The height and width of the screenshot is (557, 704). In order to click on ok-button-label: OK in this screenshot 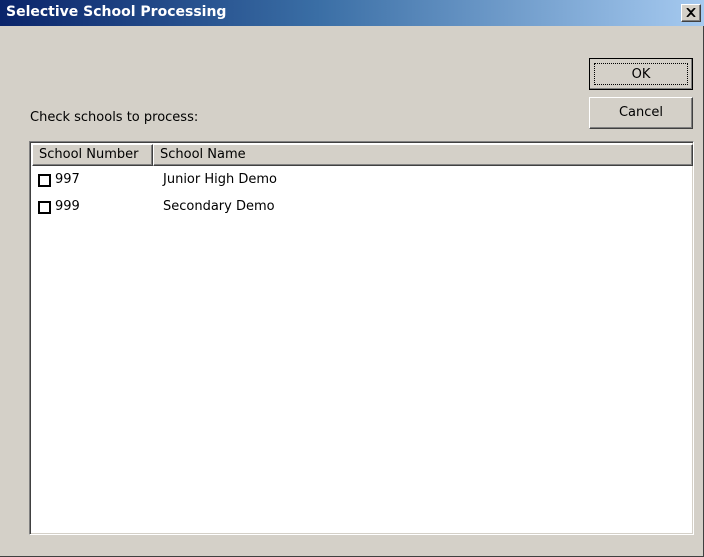, I will do `click(641, 74)`.